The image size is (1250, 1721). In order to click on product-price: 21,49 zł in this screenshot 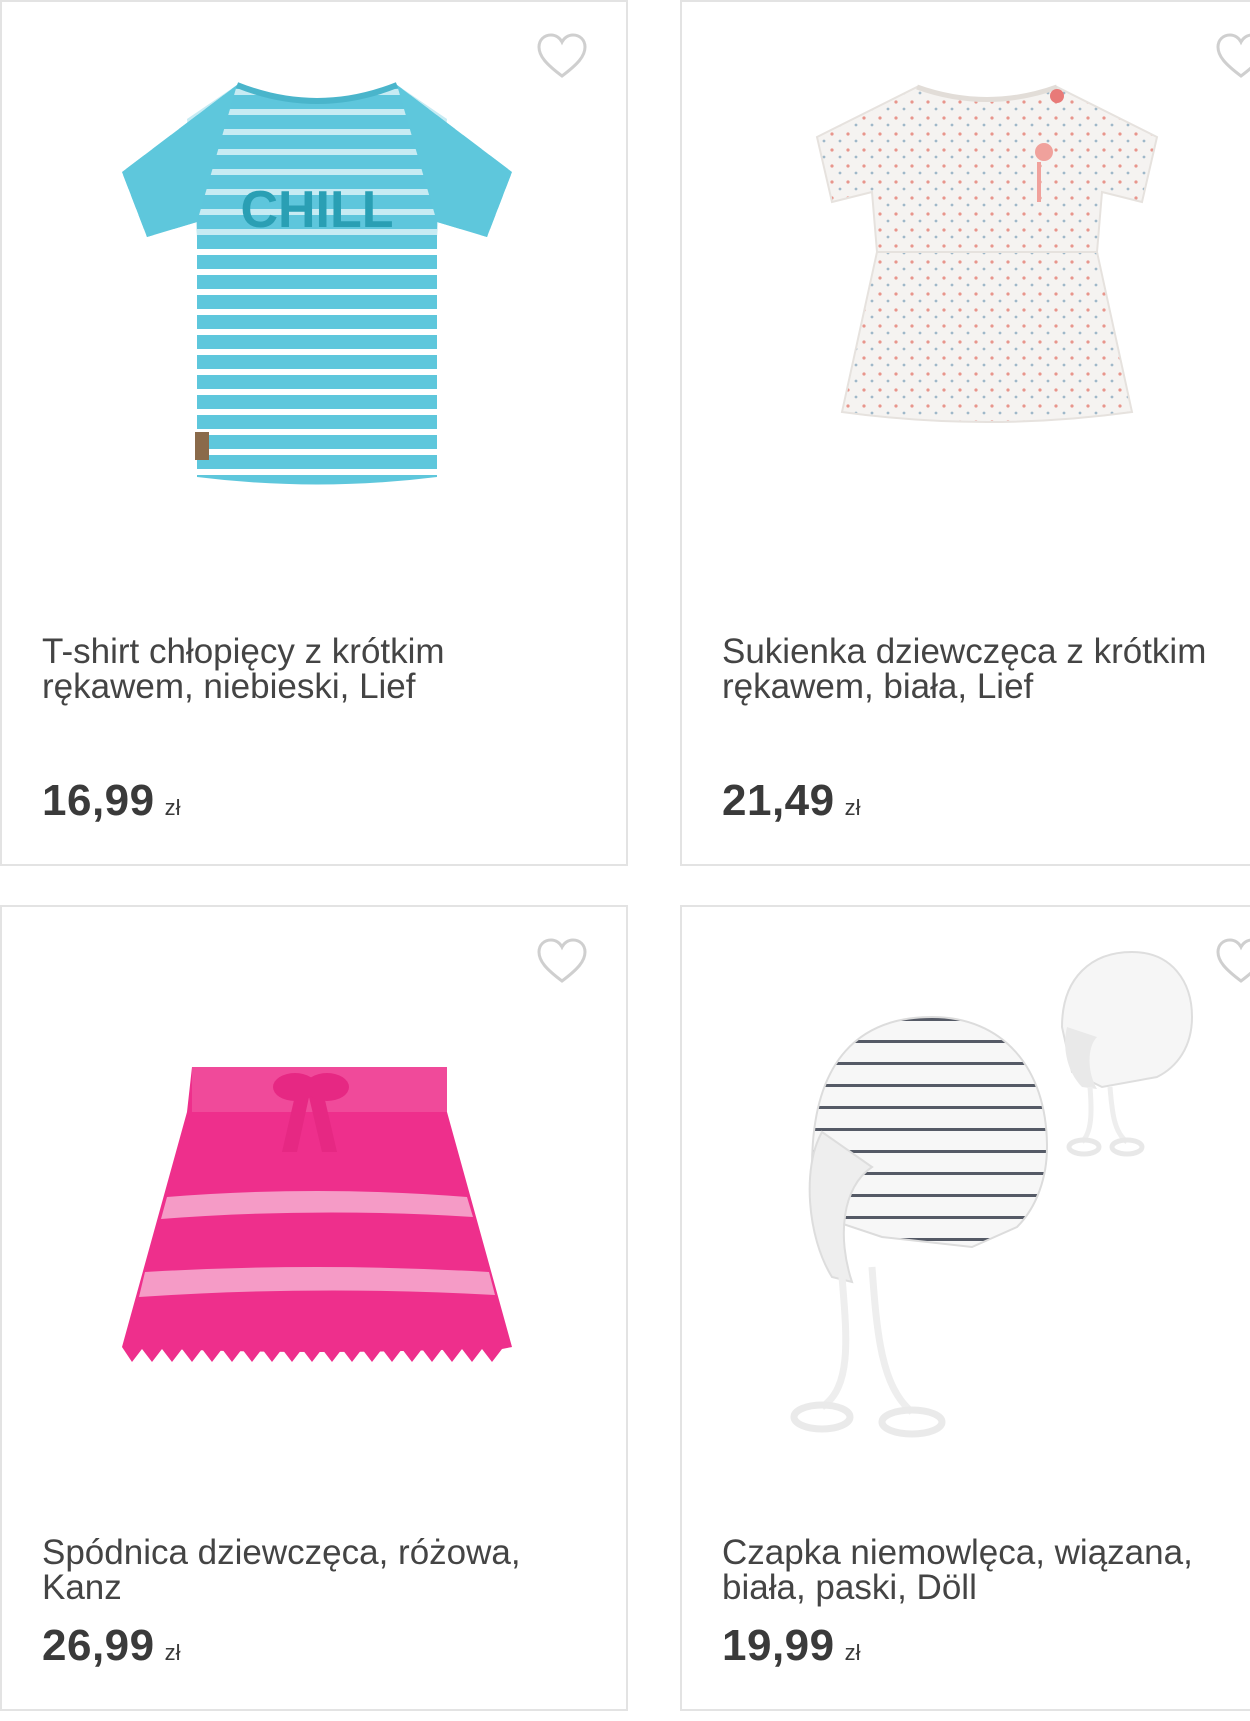, I will do `click(791, 801)`.